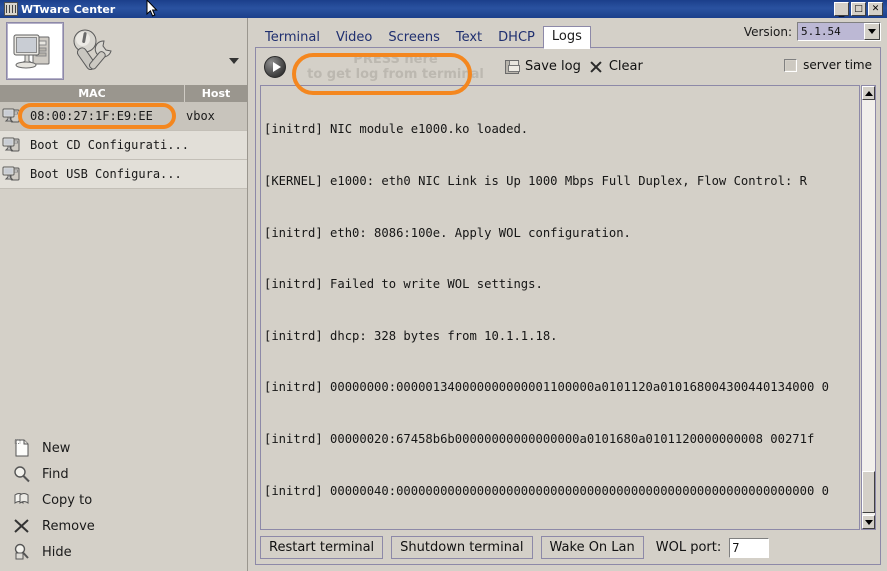 Image resolution: width=887 pixels, height=571 pixels. What do you see at coordinates (395, 59) in the screenshot?
I see `press-here-line1: PRESS here` at bounding box center [395, 59].